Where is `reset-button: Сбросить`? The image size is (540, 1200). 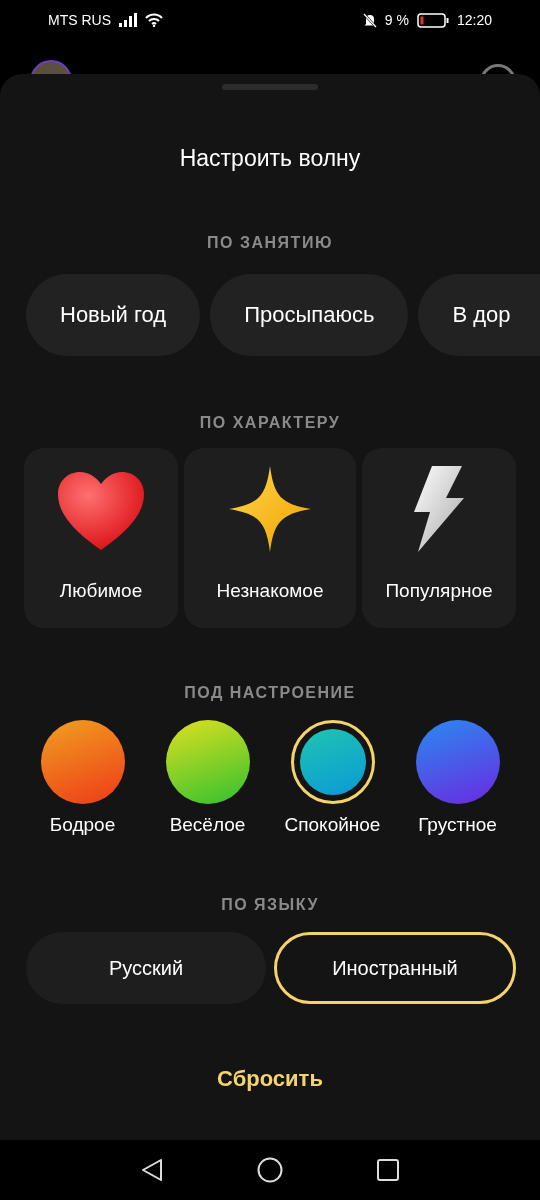
reset-button: Сбросить is located at coordinates (270, 1079).